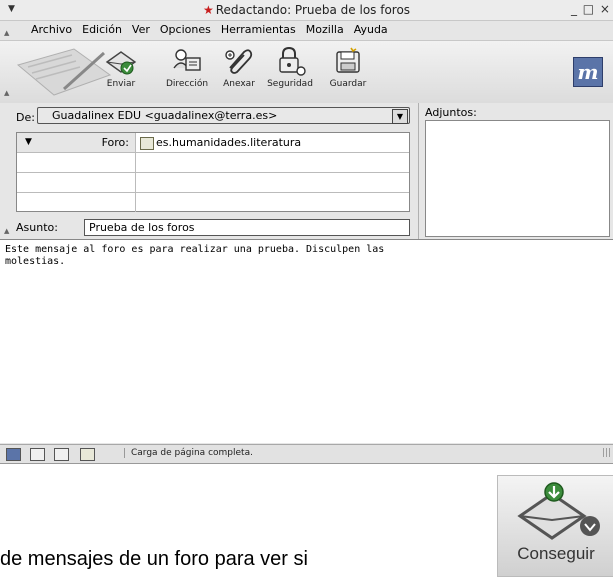 This screenshot has height=577, width=613. Describe the element at coordinates (147, 143) in the screenshot. I see `newsgroup-icon` at that location.